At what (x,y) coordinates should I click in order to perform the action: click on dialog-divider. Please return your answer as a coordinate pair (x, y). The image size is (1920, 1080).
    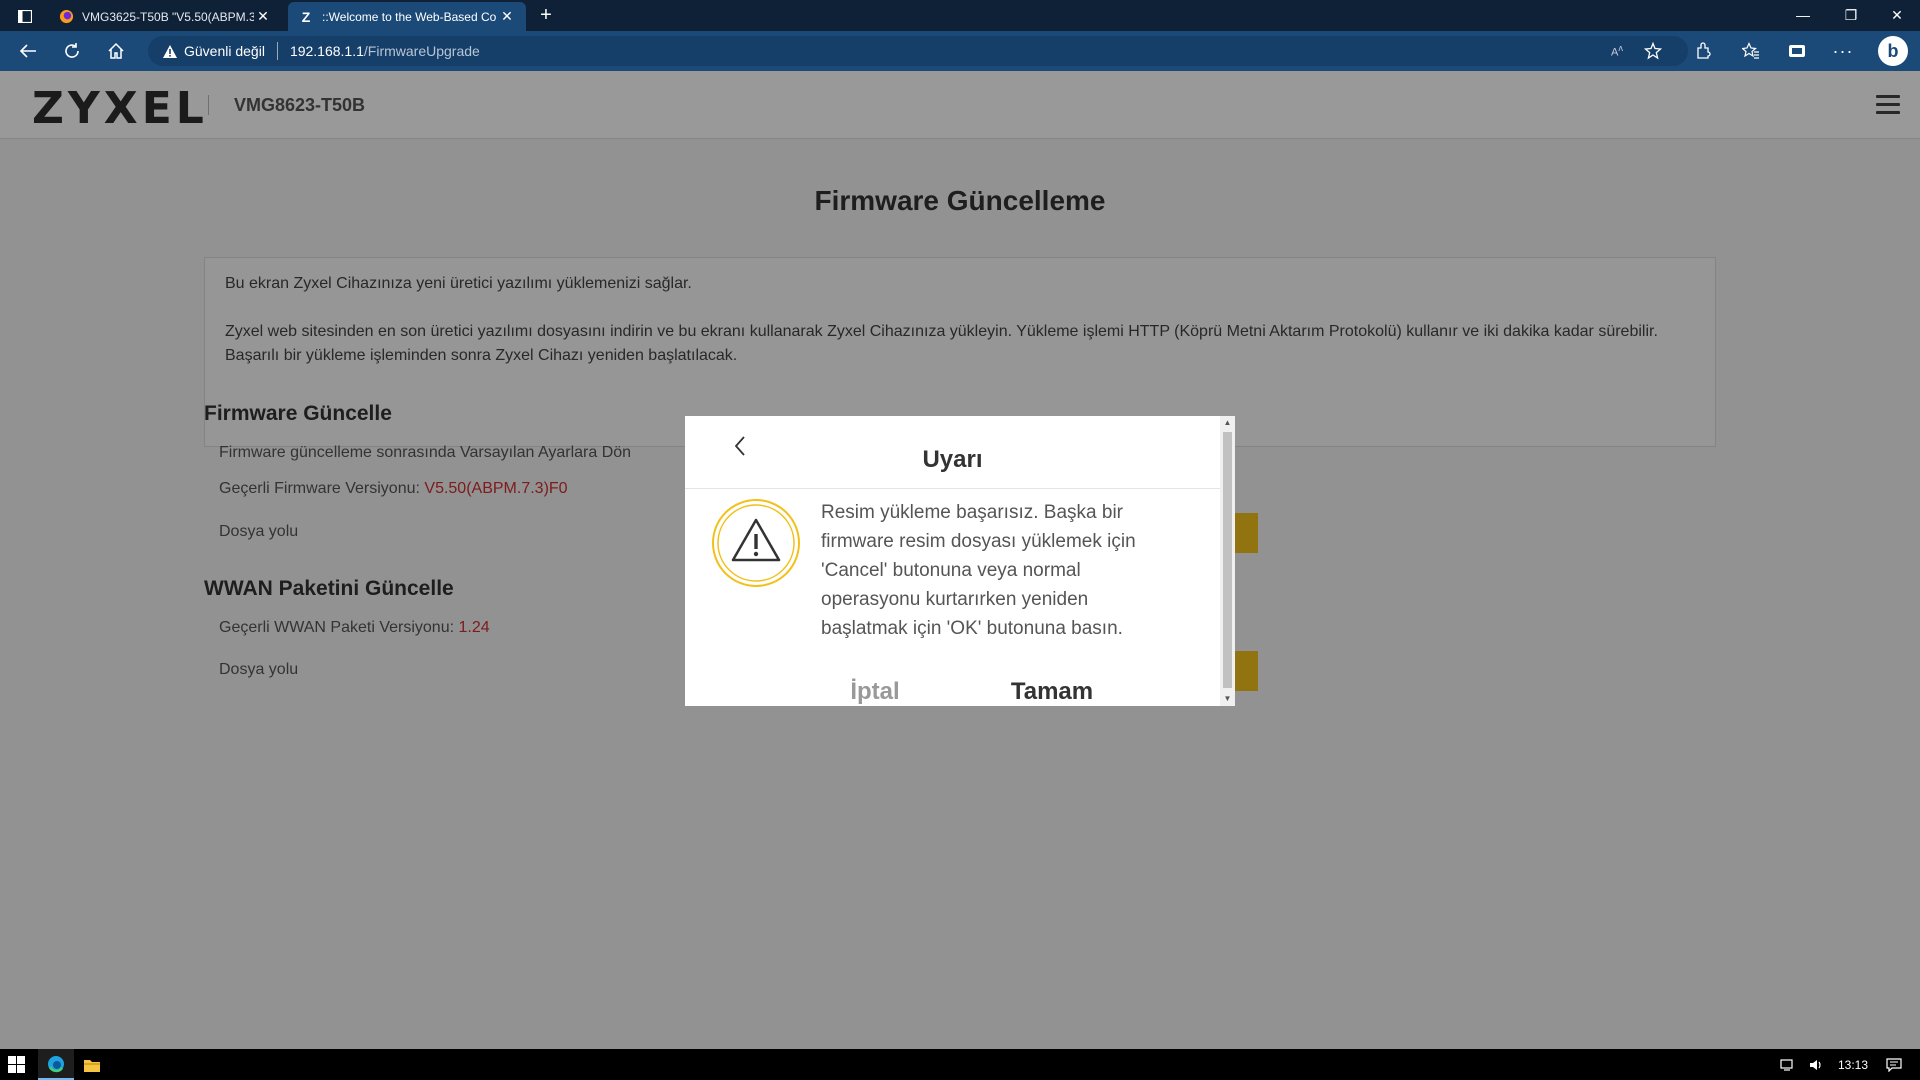
    Looking at the image, I should click on (952, 488).